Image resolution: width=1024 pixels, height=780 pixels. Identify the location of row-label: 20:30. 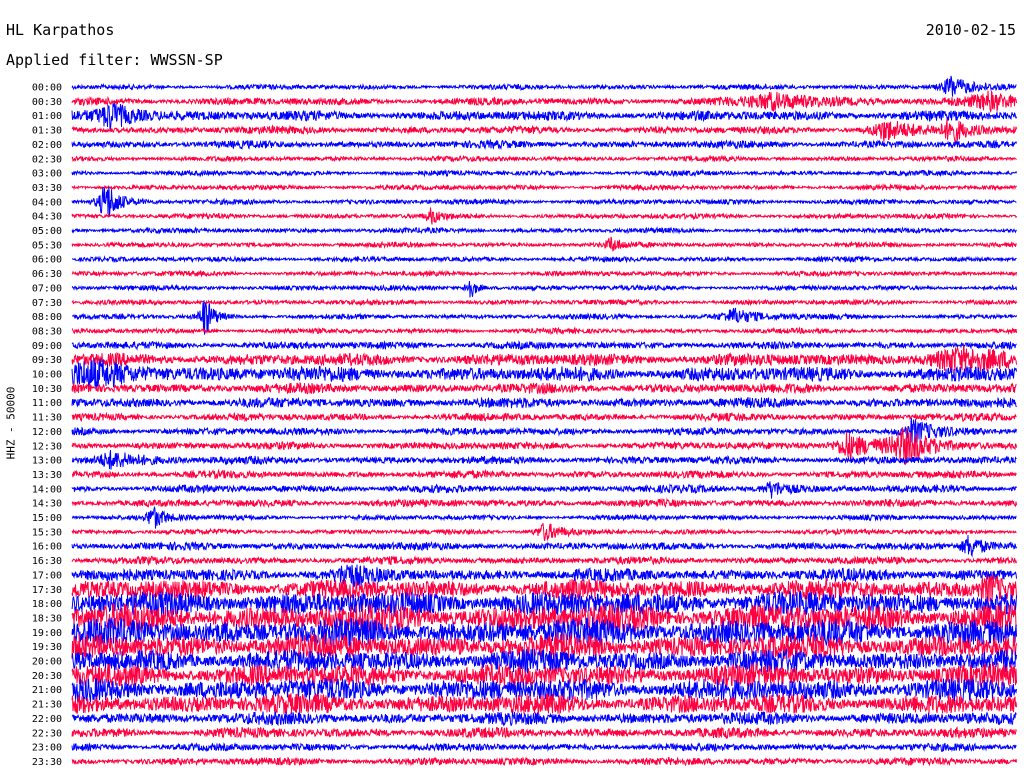
(47, 676).